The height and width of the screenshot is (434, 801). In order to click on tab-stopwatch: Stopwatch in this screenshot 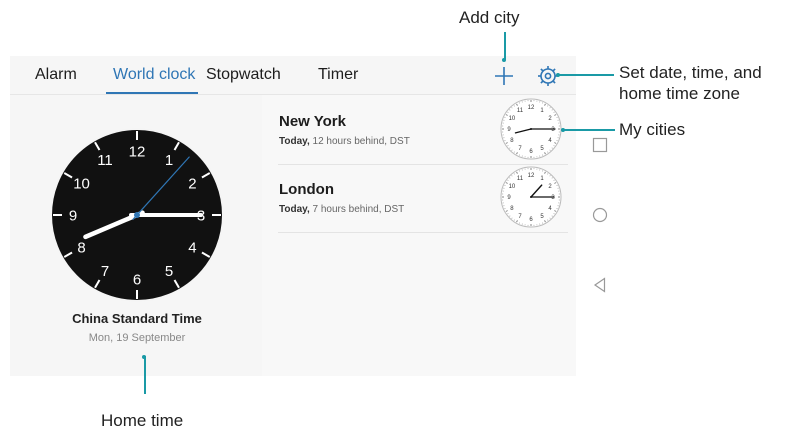, I will do `click(243, 75)`.